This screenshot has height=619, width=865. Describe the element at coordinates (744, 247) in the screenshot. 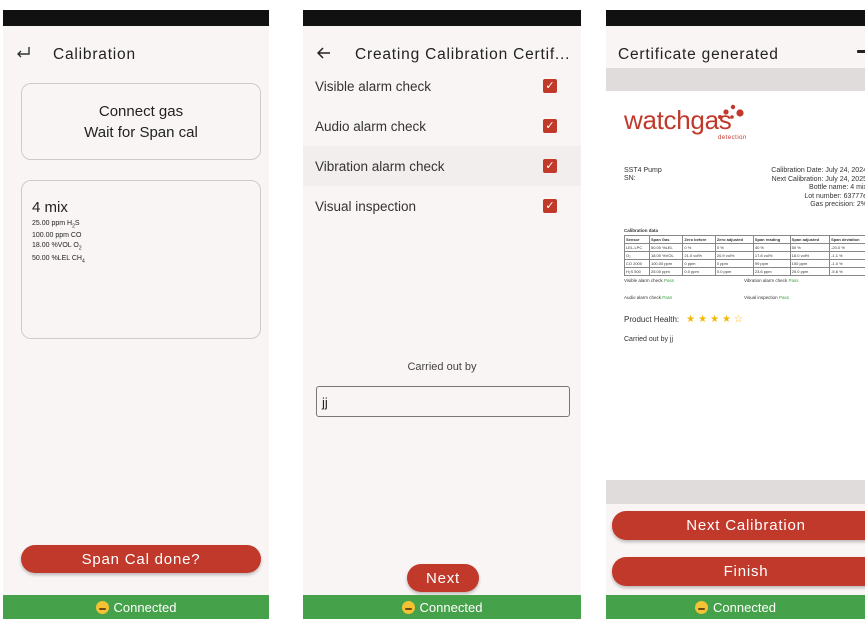

I see `table-row: LEL-LPC 50.00 %LEL 0 % 0 % 40 % 50 % -20.0 %` at that location.